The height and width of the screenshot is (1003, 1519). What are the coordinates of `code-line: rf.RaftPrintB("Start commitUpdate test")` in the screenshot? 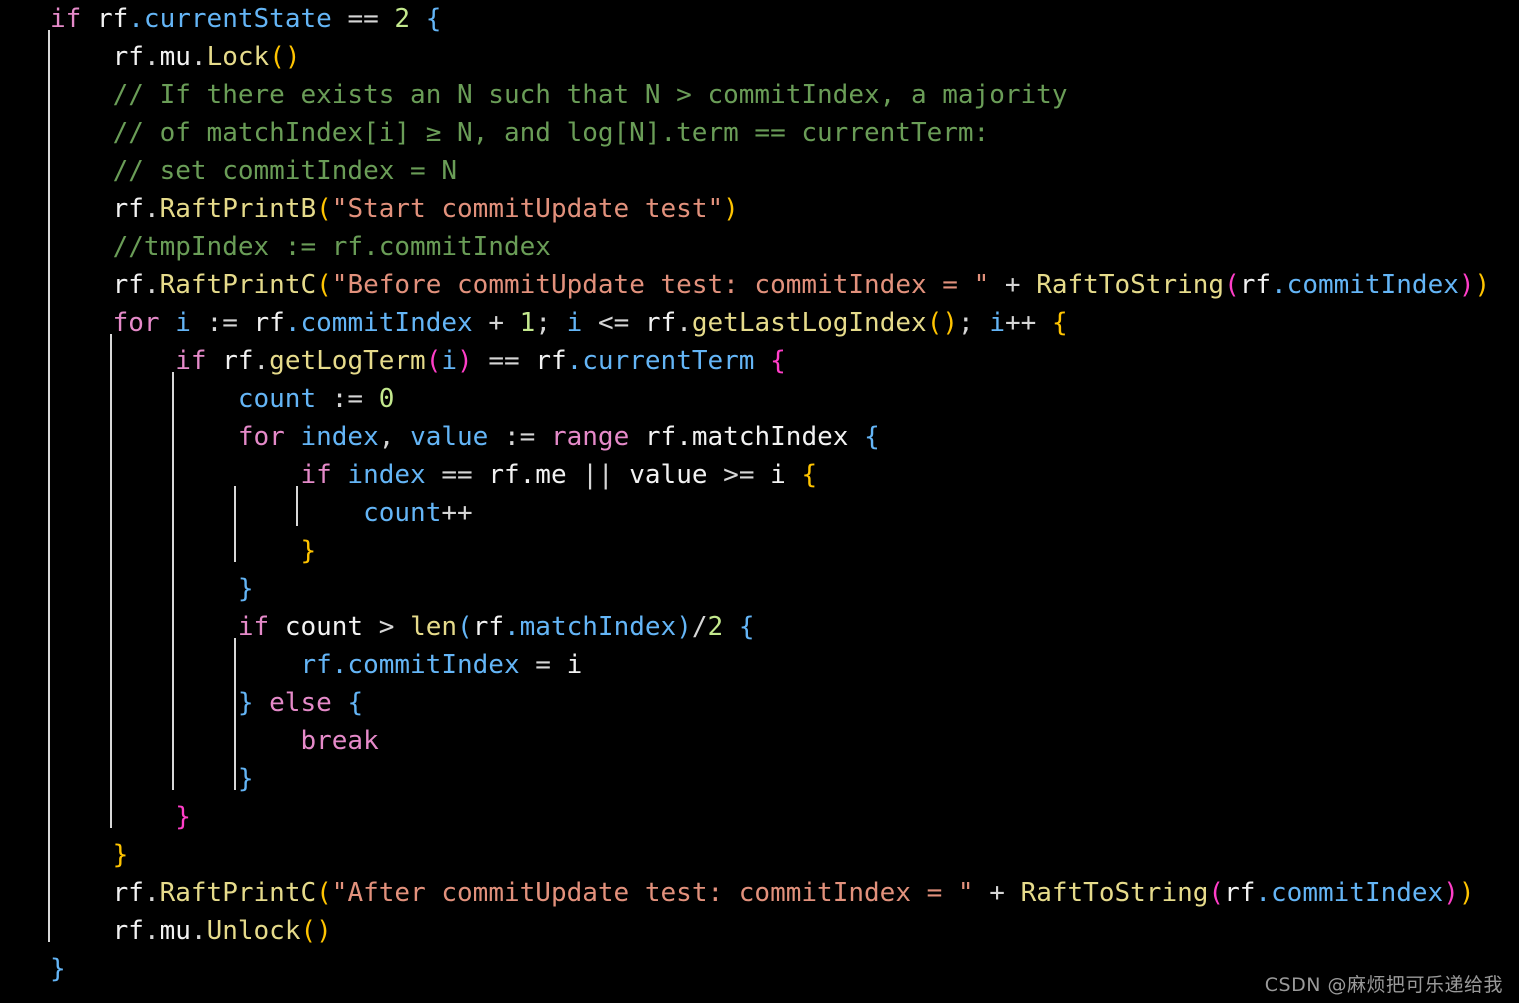 It's located at (759, 209).